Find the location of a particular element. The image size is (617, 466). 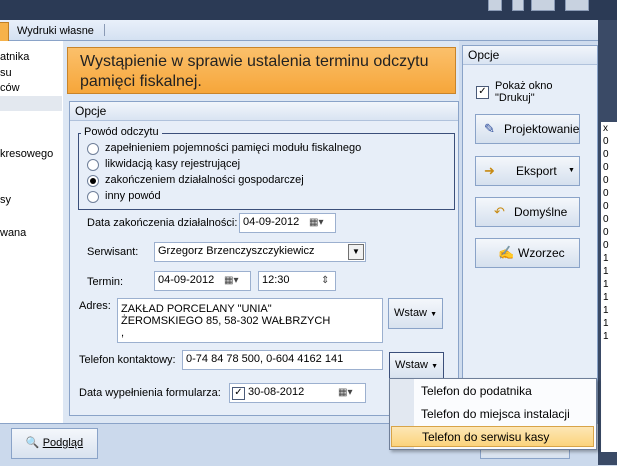

telefon-wstaw-button: Wstaw ▼ is located at coordinates (416, 365).